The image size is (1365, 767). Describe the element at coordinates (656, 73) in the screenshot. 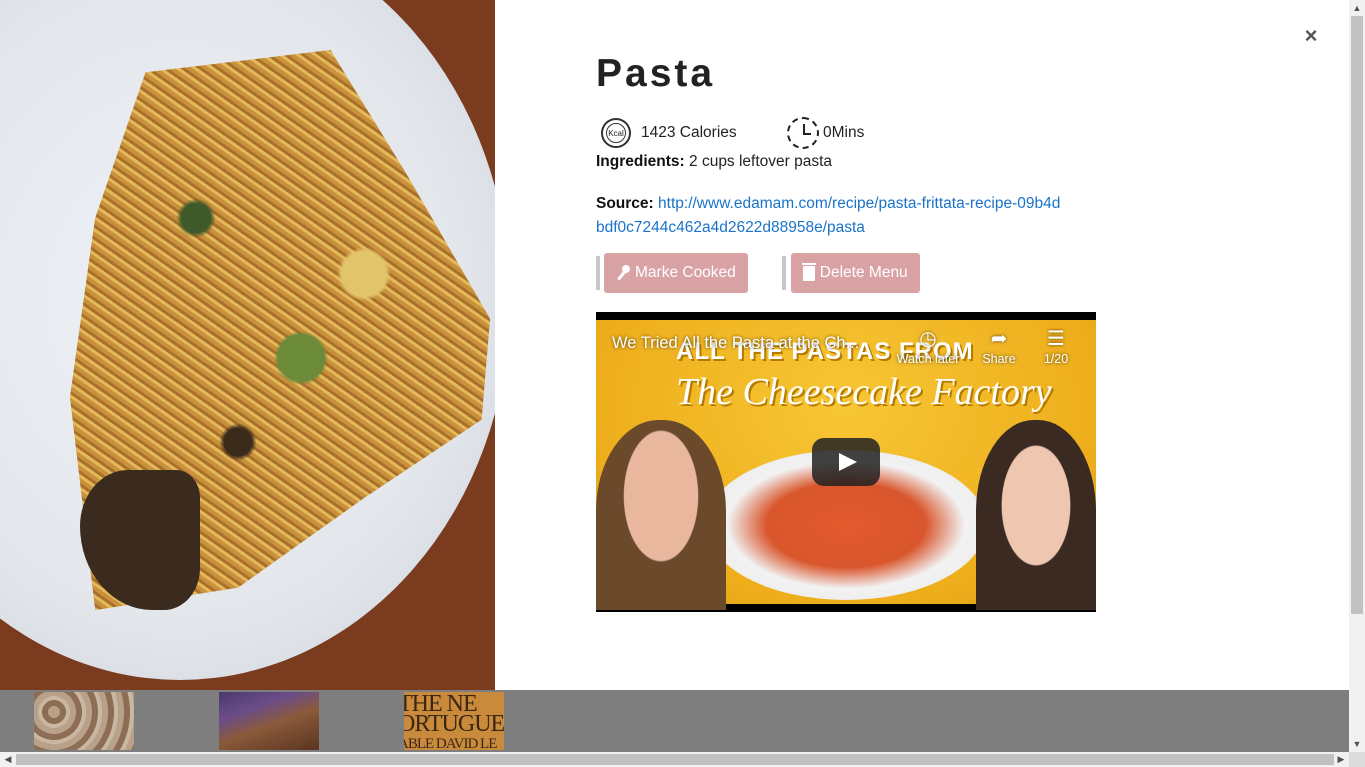

I see `recipe-title: Pasta` at that location.